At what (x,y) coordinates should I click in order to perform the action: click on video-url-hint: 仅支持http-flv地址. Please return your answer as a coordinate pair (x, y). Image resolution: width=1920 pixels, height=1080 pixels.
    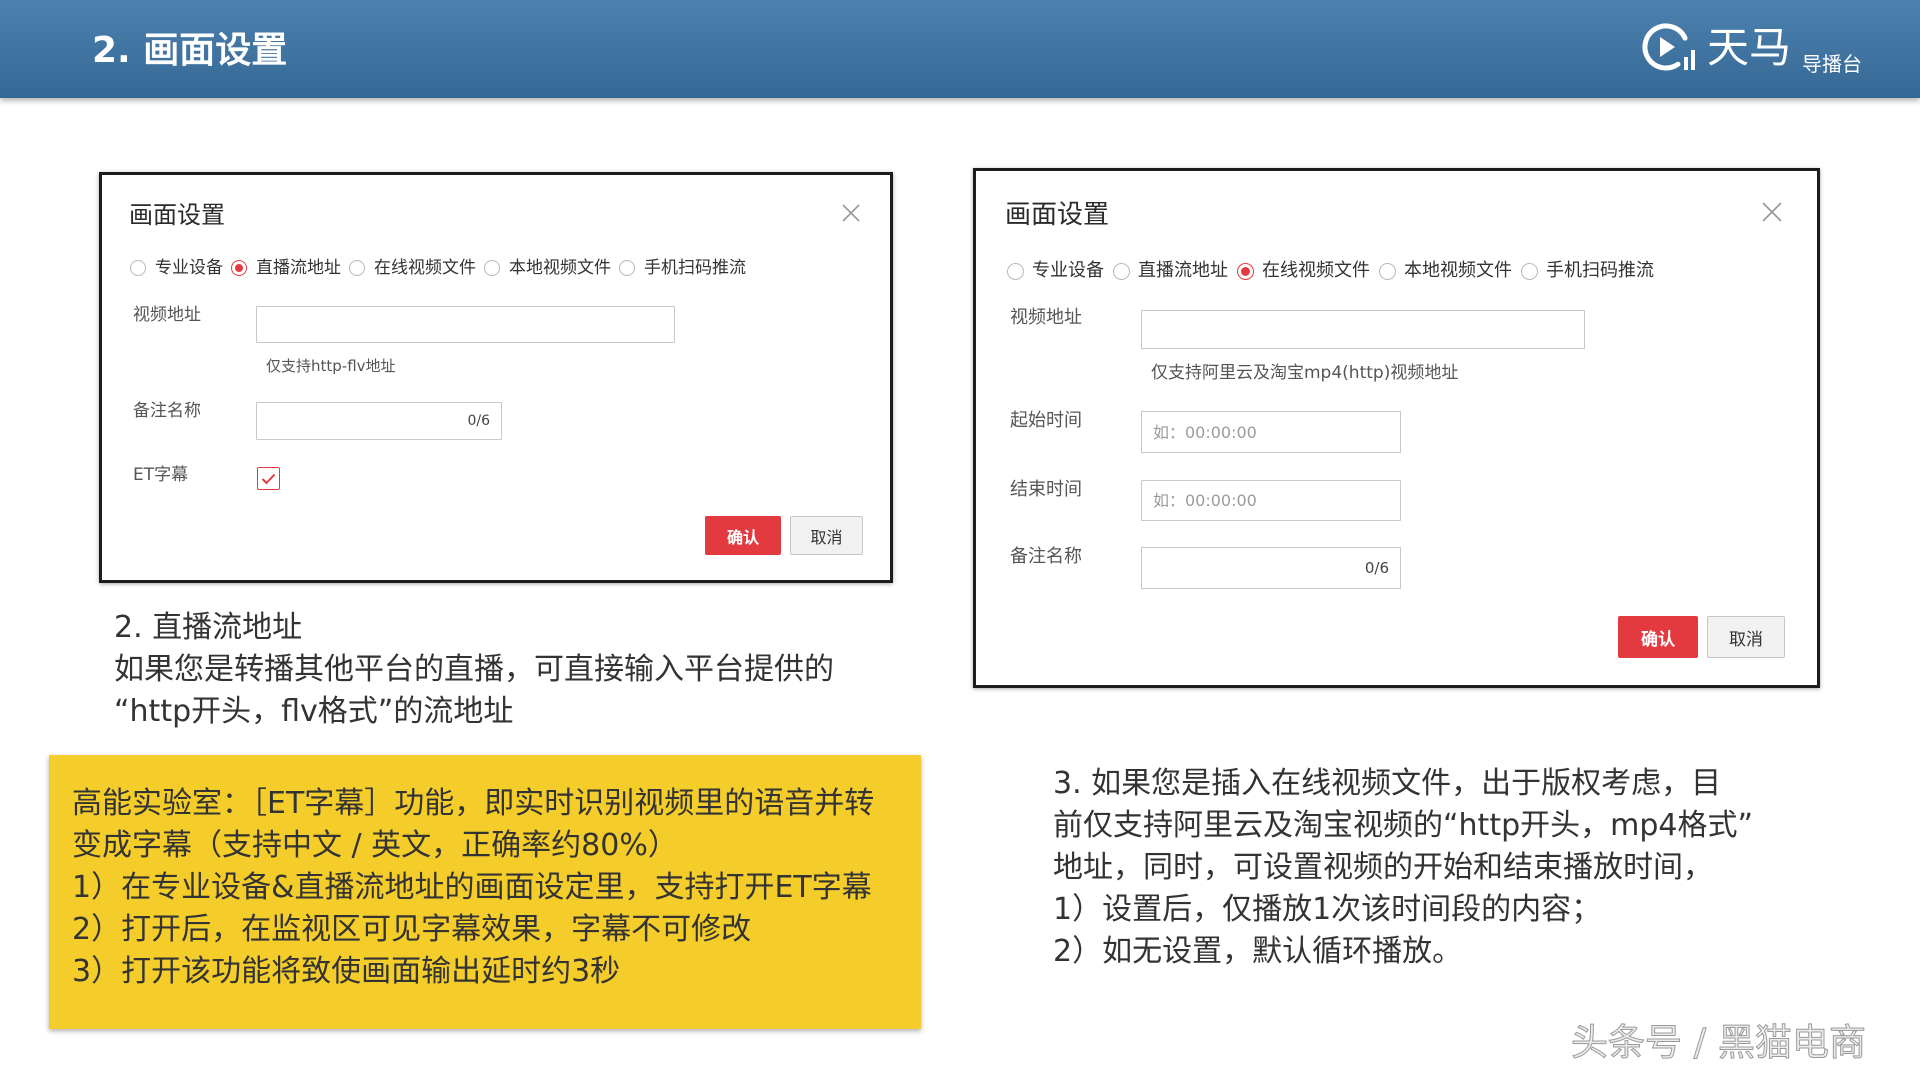
    Looking at the image, I should click on (331, 366).